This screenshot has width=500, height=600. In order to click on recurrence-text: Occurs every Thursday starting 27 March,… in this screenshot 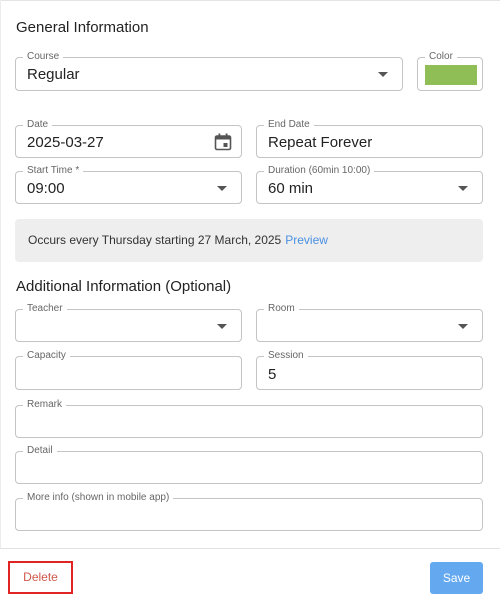, I will do `click(155, 240)`.